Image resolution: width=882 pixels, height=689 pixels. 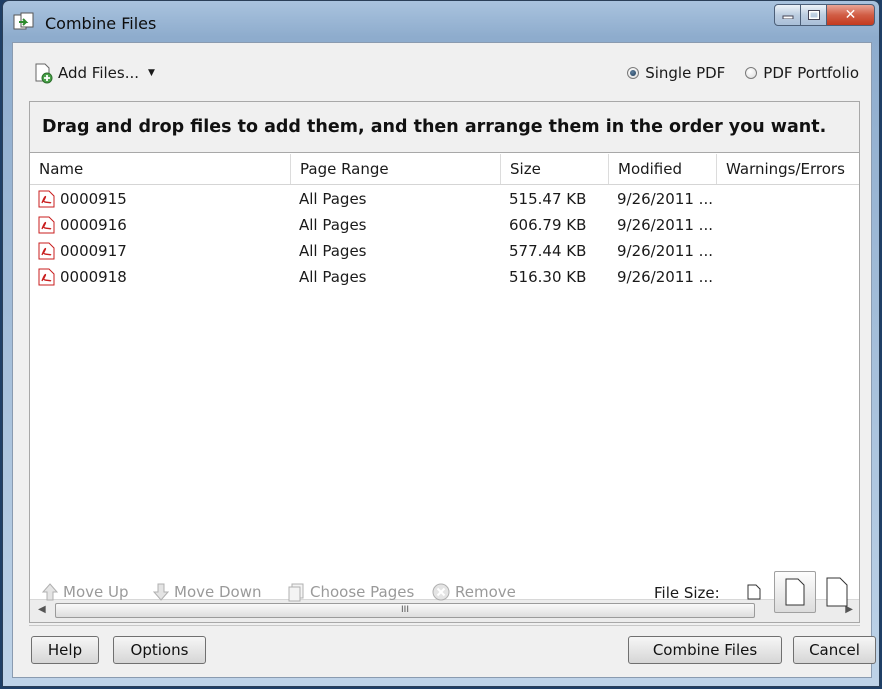 What do you see at coordinates (296, 592) in the screenshot?
I see `pages-icon` at bounding box center [296, 592].